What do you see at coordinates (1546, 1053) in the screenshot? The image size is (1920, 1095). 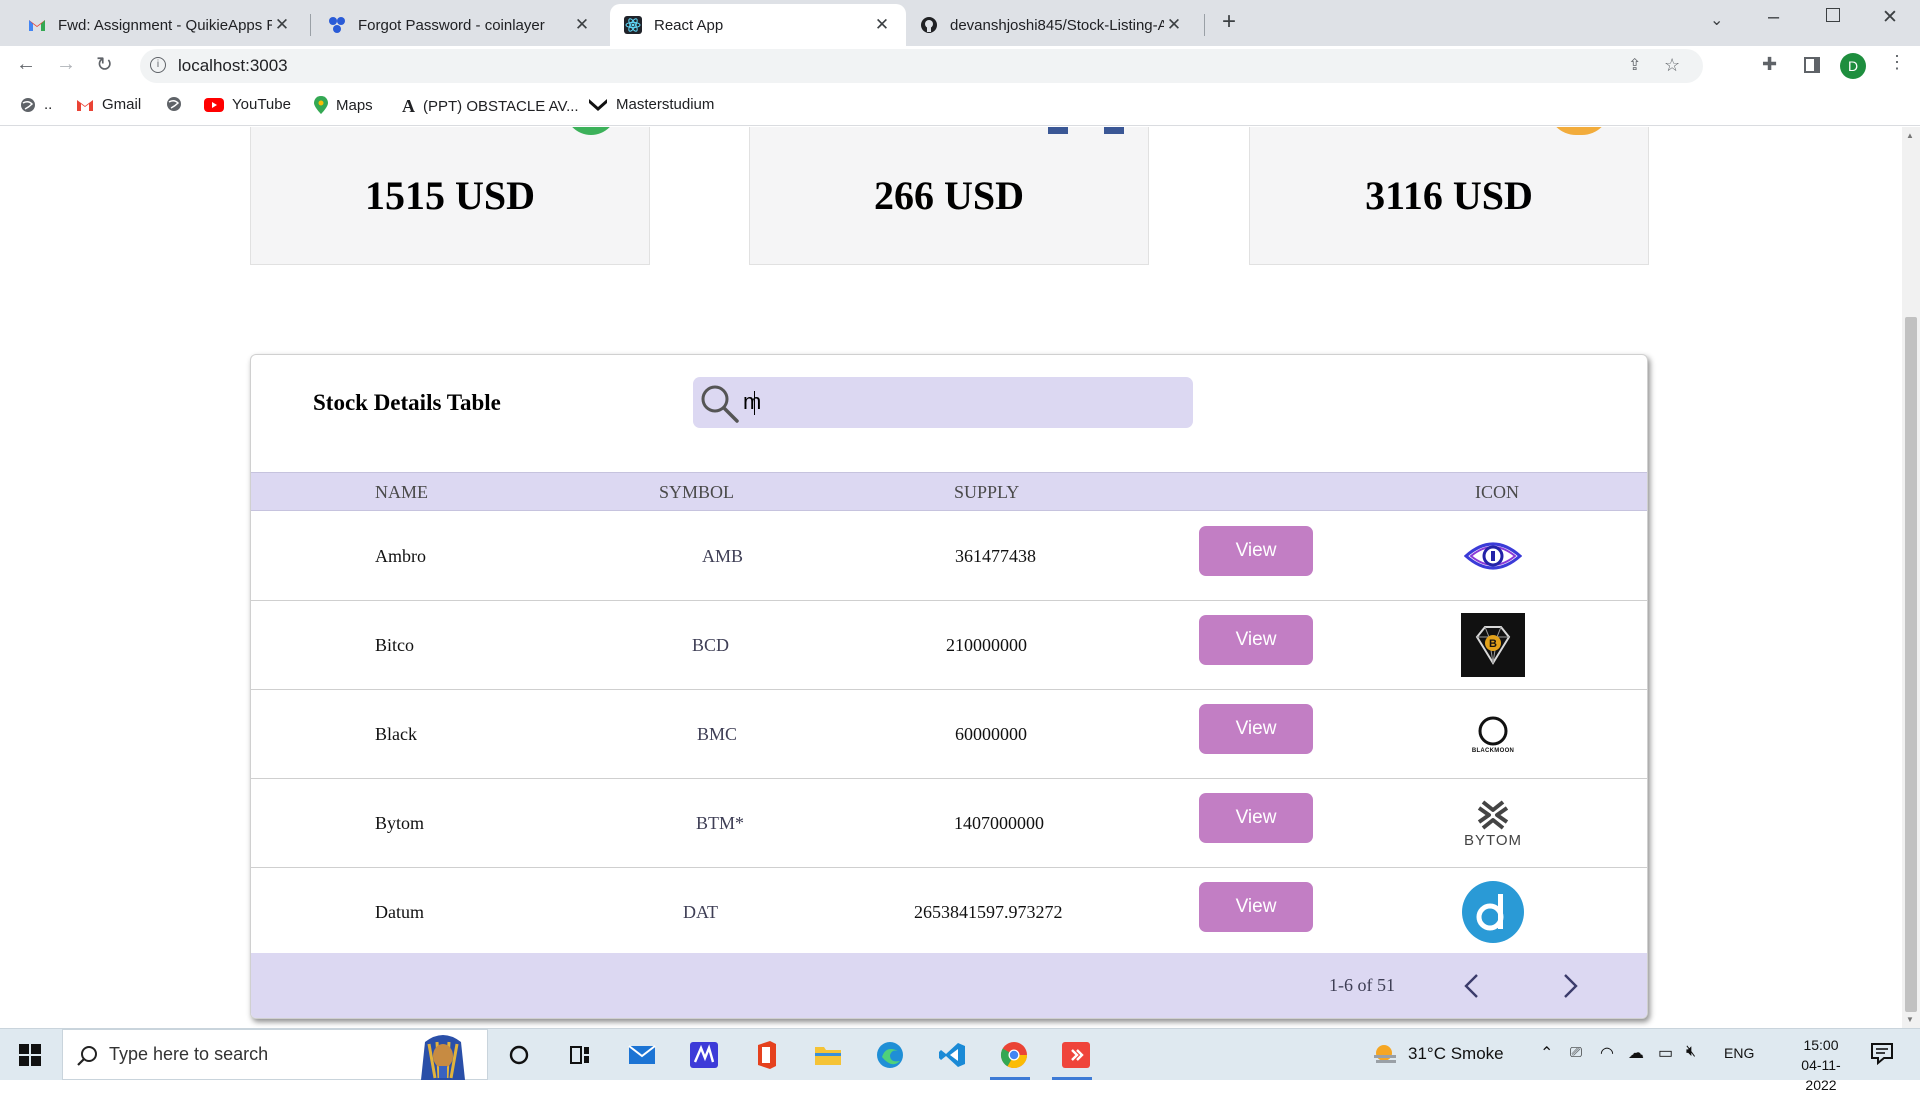 I see `show-hidden-icons: ⌃` at bounding box center [1546, 1053].